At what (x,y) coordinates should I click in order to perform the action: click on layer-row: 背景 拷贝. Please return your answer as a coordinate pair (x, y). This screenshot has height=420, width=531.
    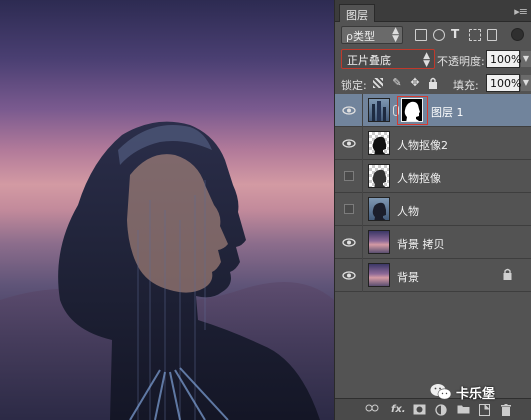
    Looking at the image, I should click on (433, 242).